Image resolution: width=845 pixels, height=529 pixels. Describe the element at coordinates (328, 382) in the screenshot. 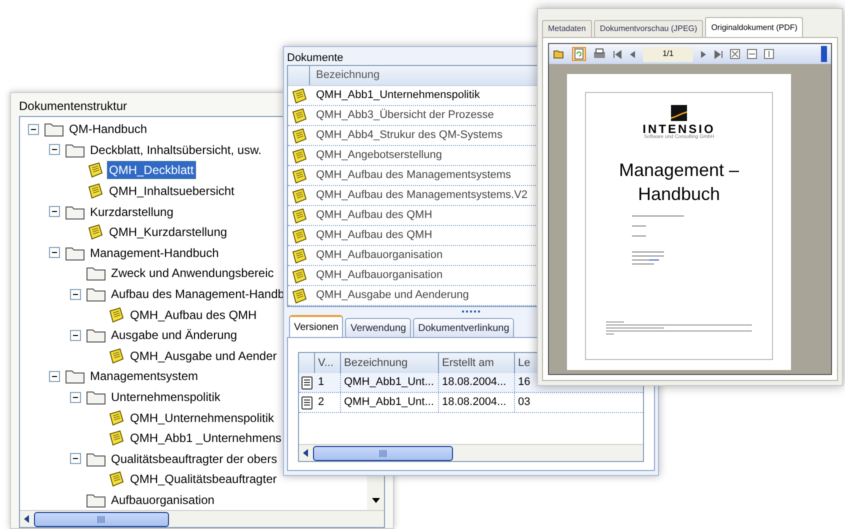

I see `table-cell: 1` at that location.